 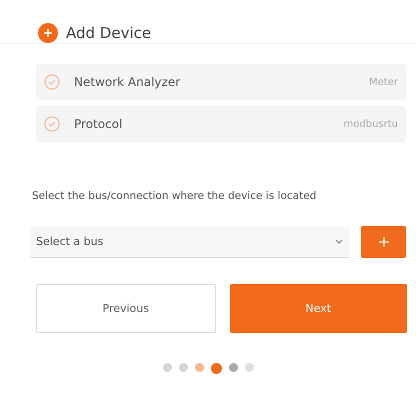 What do you see at coordinates (189, 242) in the screenshot?
I see `bus-select: Select a bus` at bounding box center [189, 242].